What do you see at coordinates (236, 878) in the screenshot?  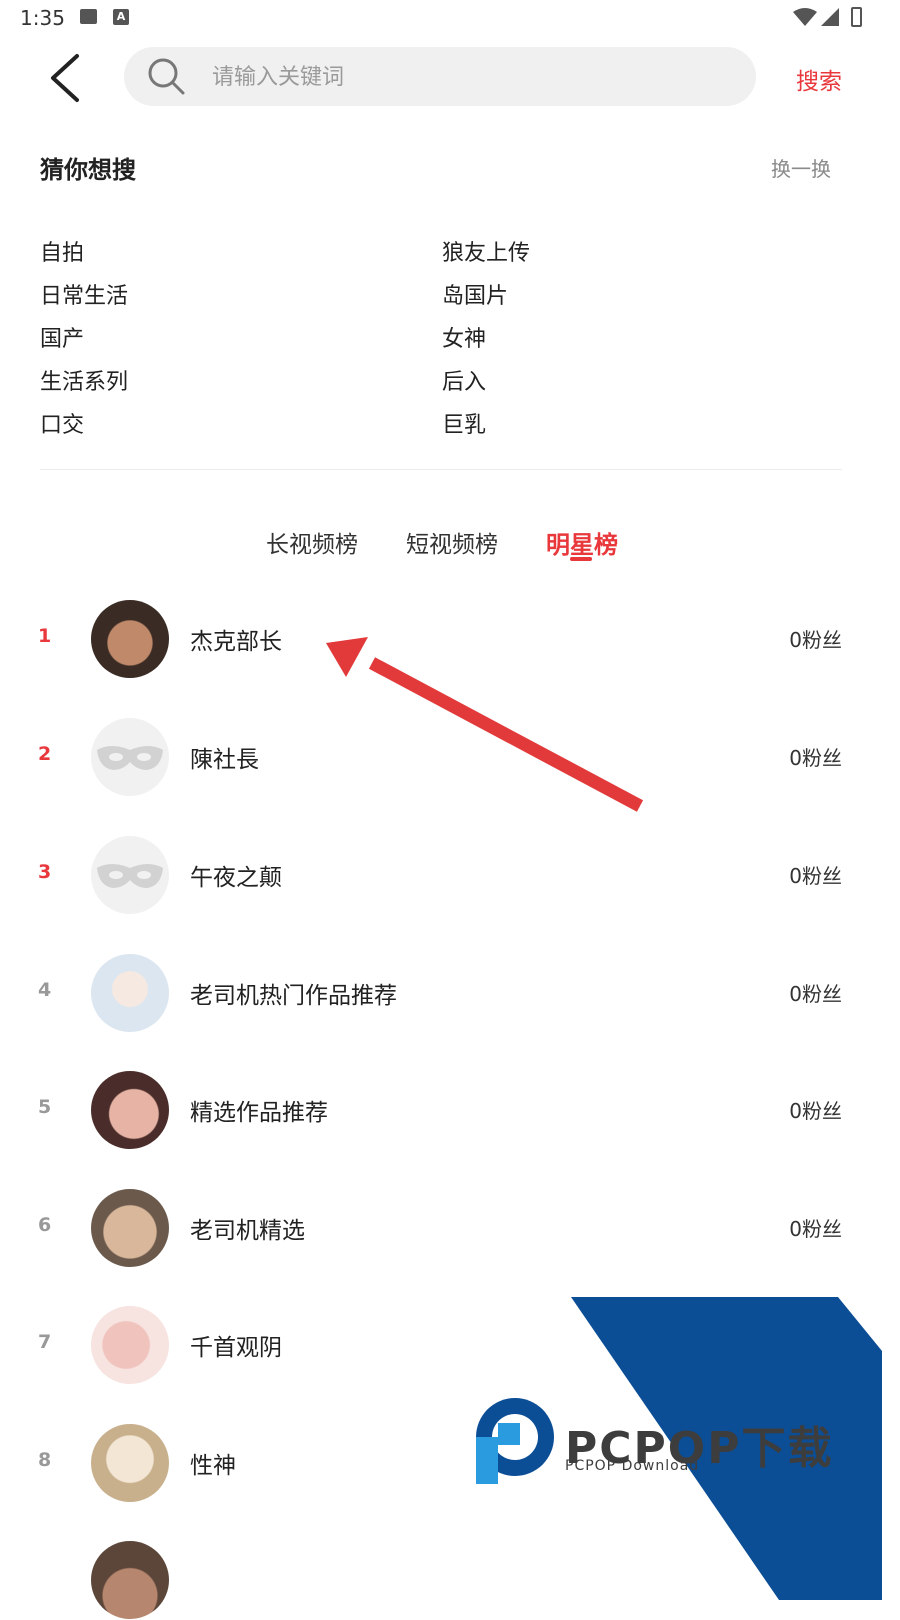 I see `star-name: 午夜之颠` at bounding box center [236, 878].